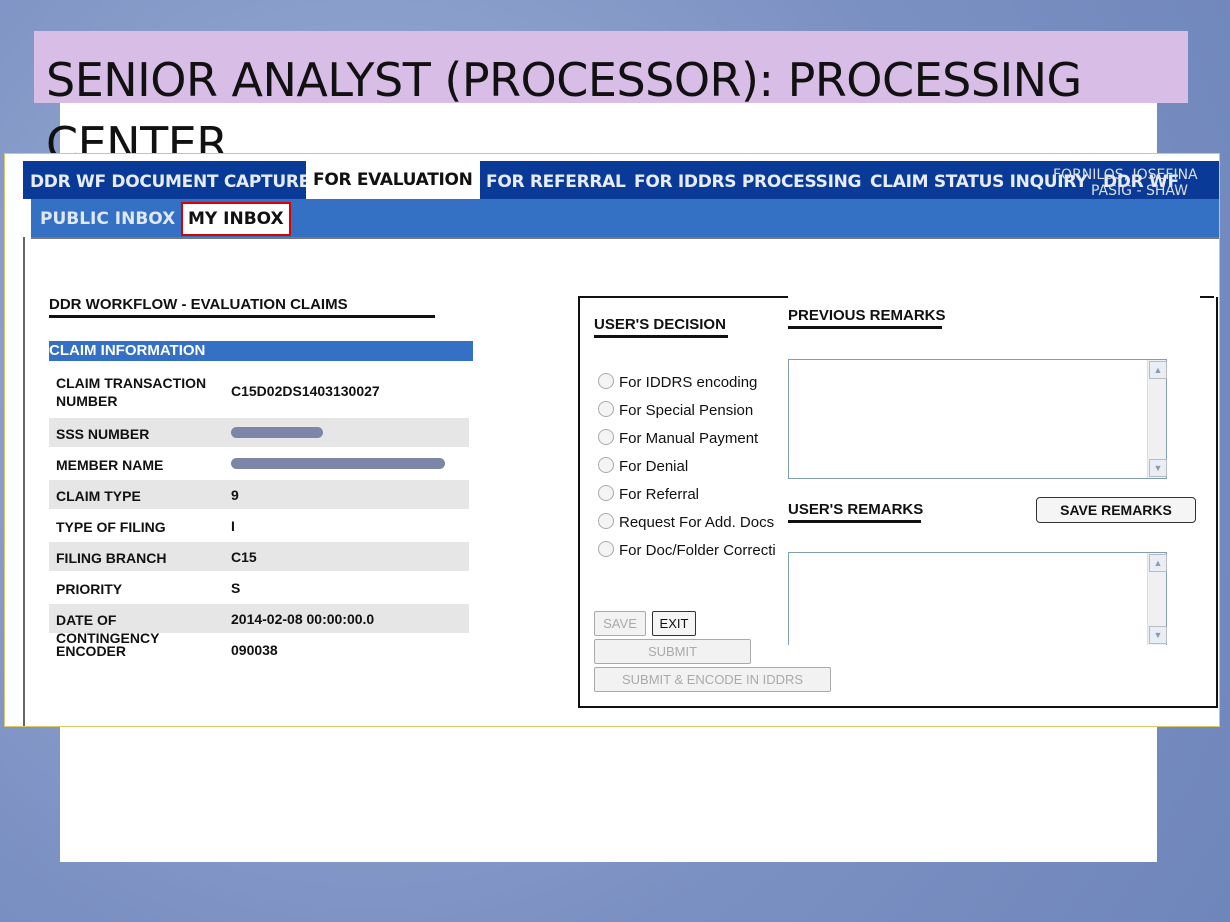 The height and width of the screenshot is (922, 1230). What do you see at coordinates (677, 382) in the screenshot?
I see `radio-iddrs-encoding: For IDDRS encoding` at bounding box center [677, 382].